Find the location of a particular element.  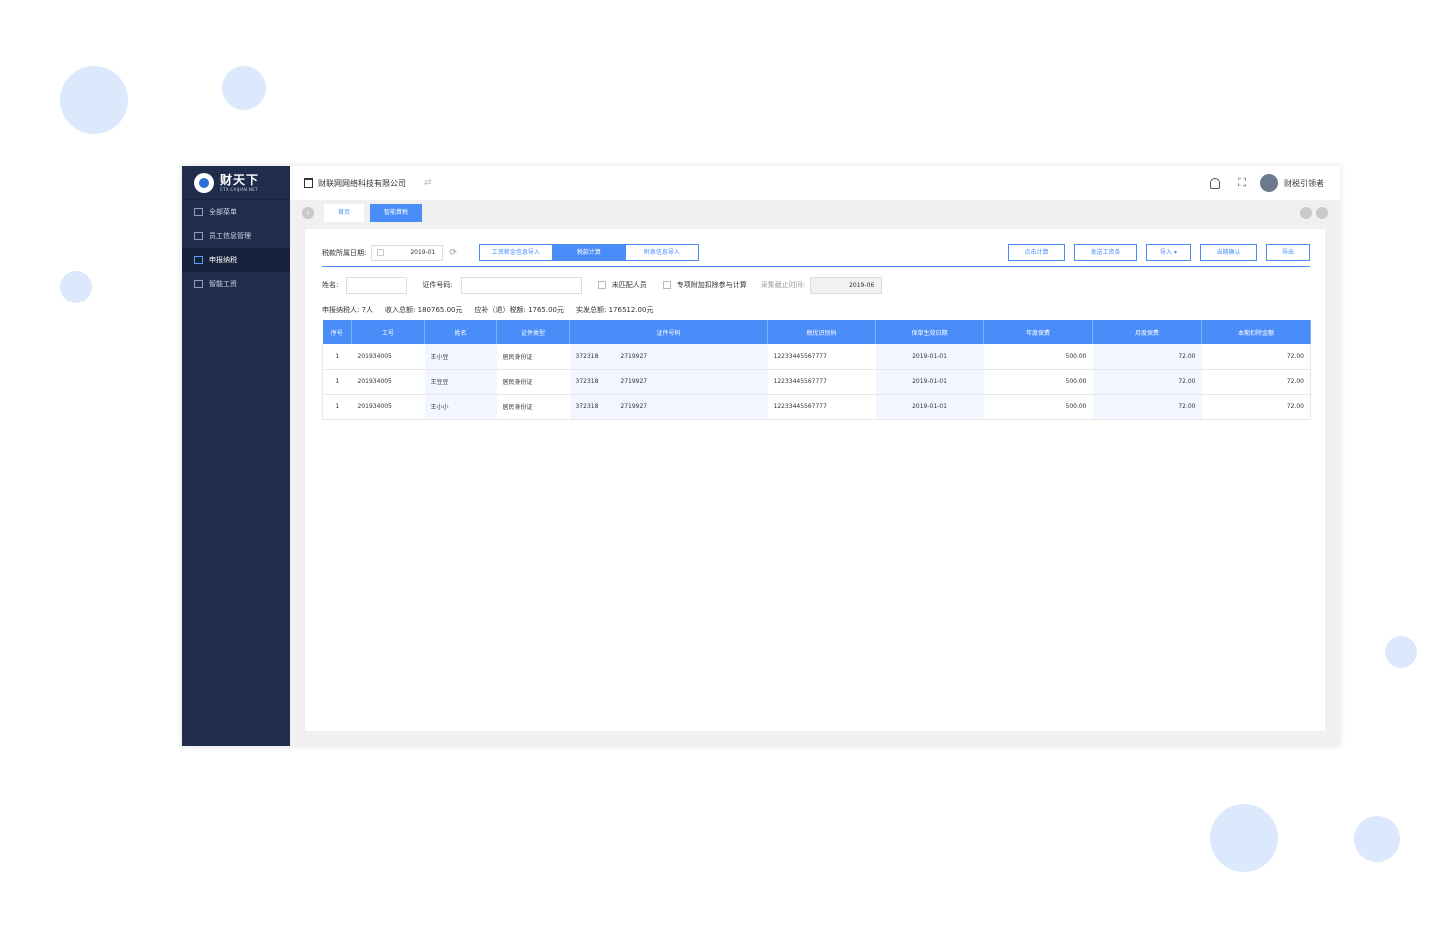

cell-monthly-premium: 72.00 is located at coordinates (1147, 382).